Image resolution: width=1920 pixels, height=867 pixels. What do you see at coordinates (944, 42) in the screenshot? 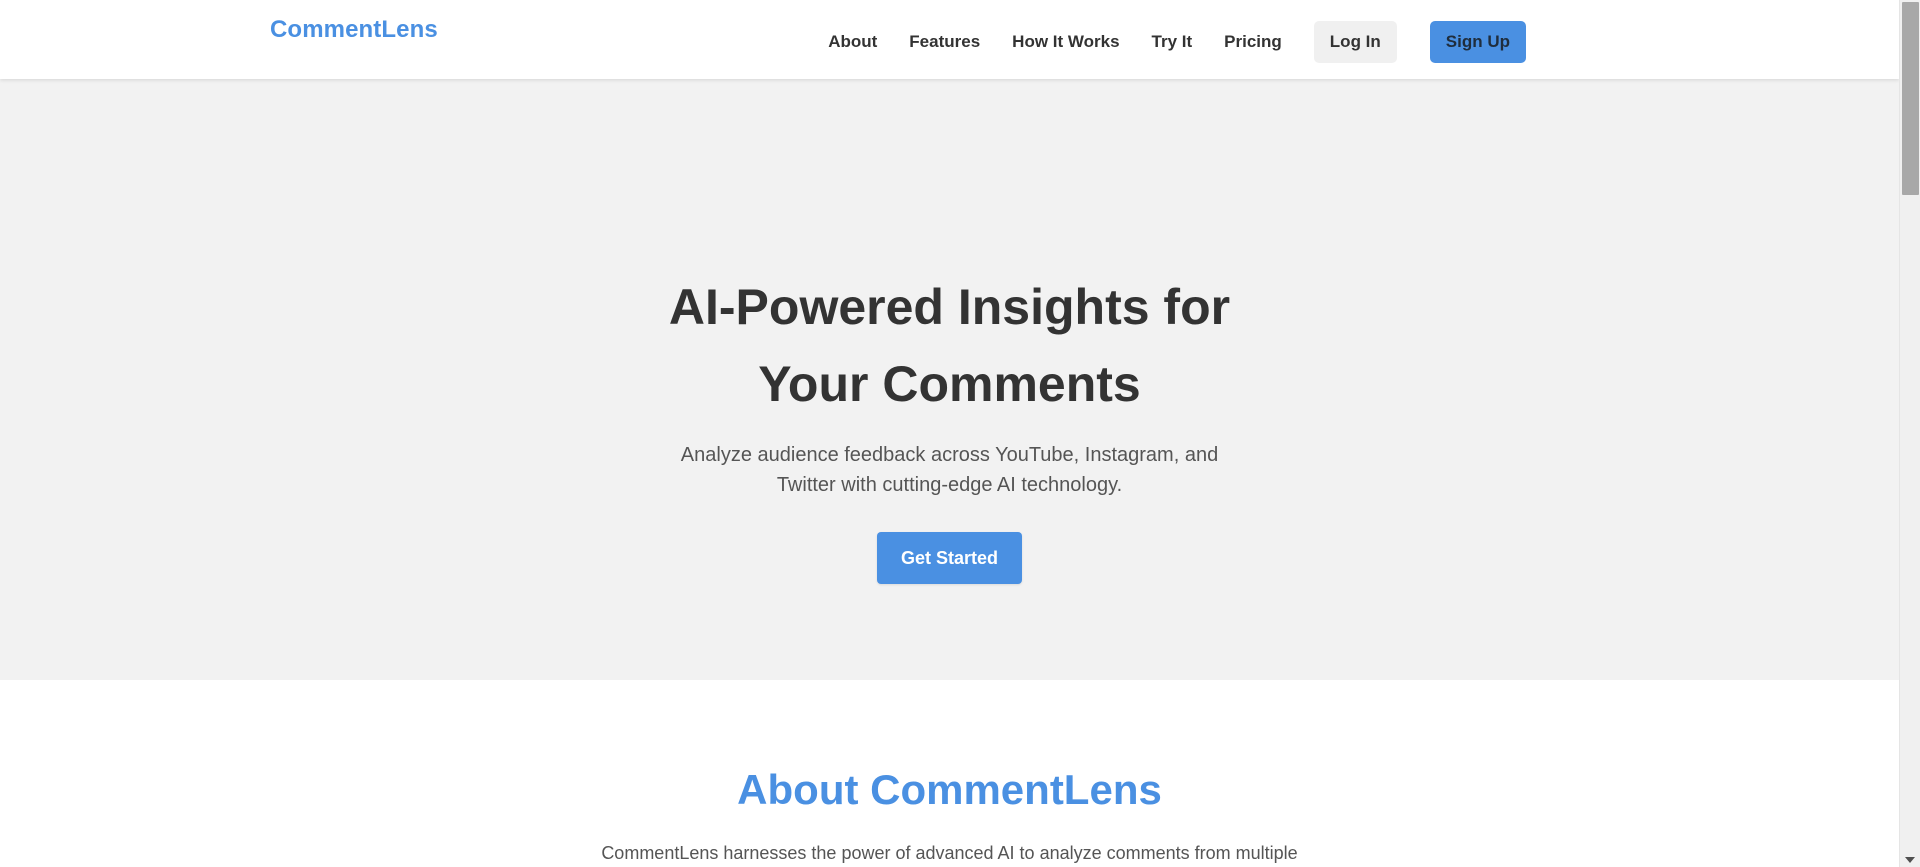
I see `nav-features: Features` at bounding box center [944, 42].